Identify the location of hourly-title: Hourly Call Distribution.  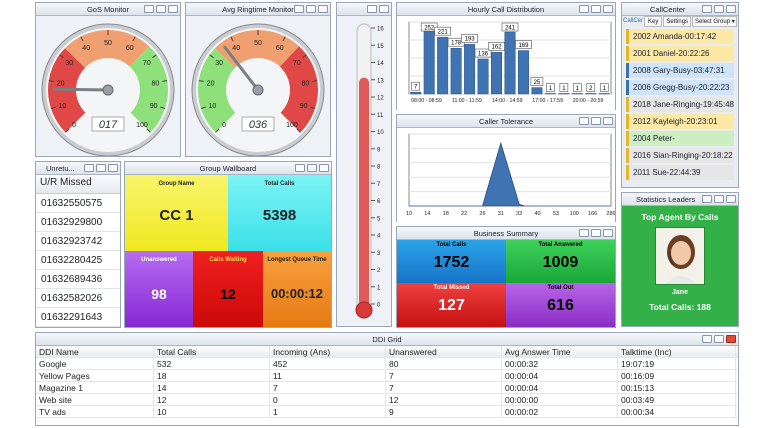
(506, 9).